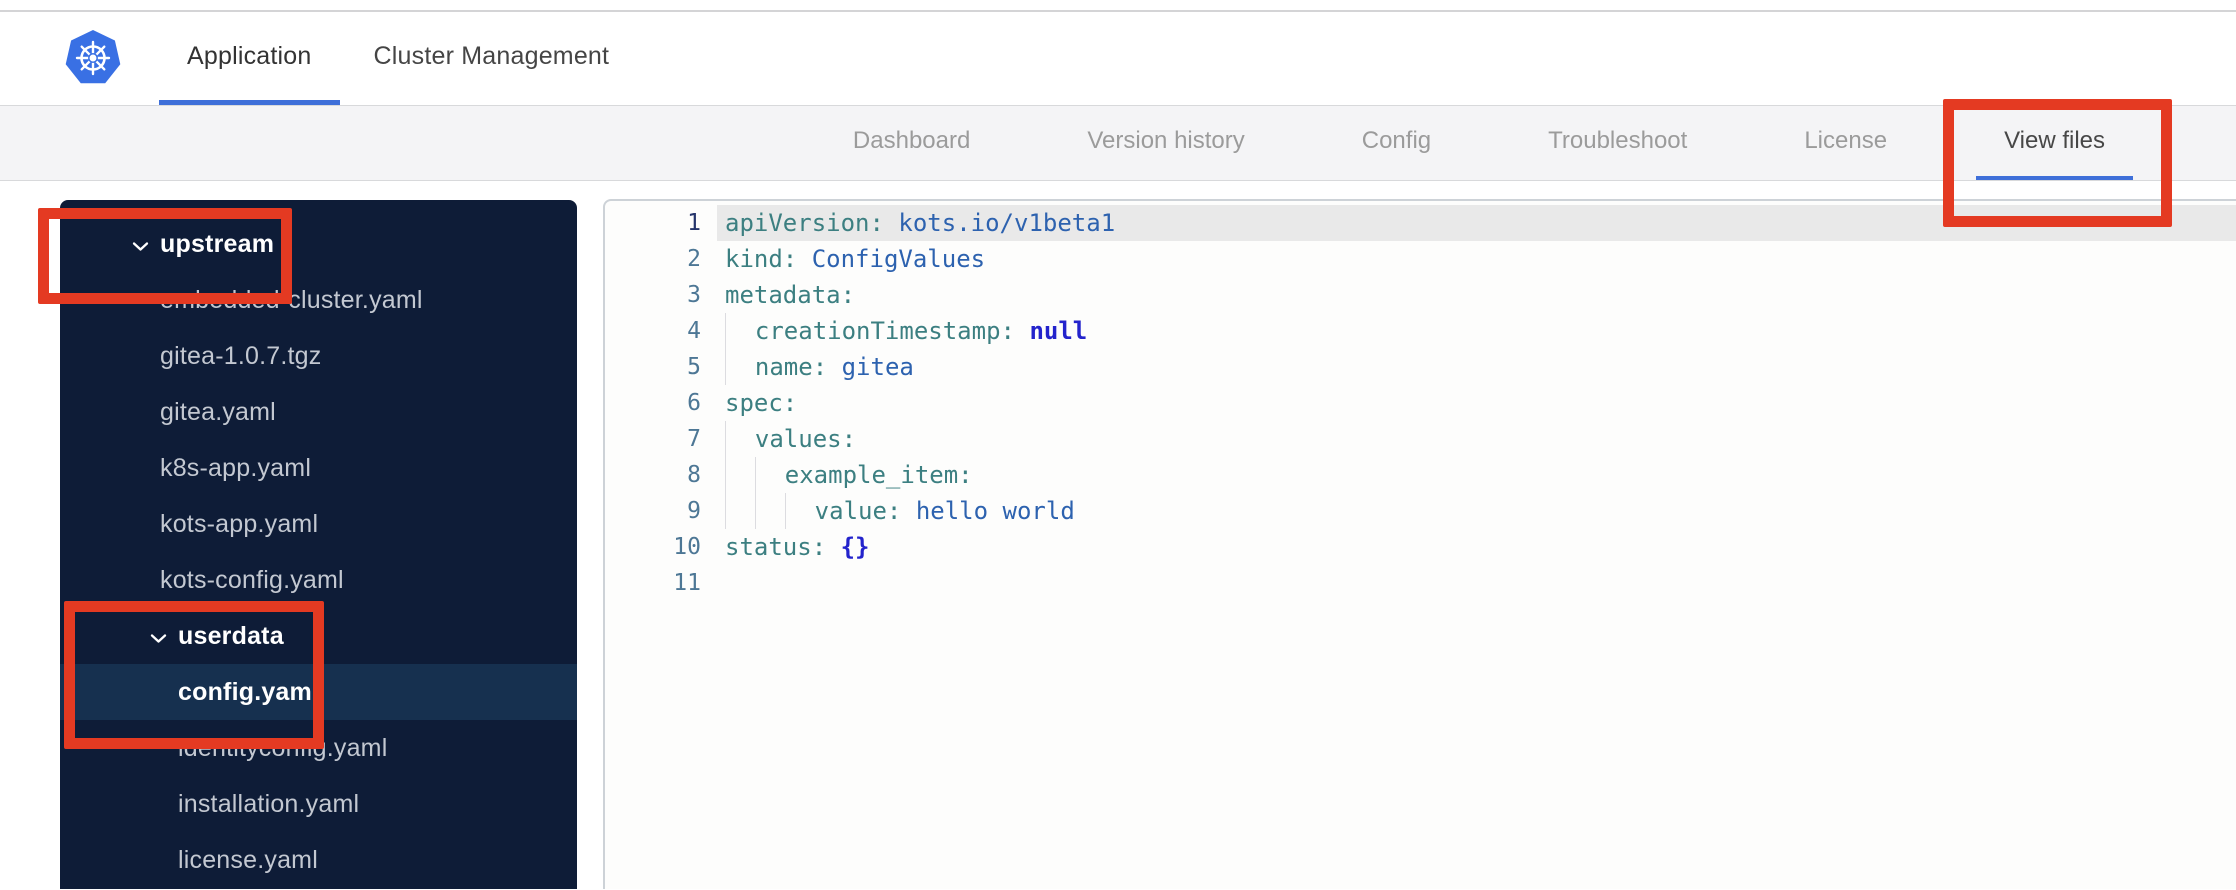 The width and height of the screenshot is (2236, 890). Describe the element at coordinates (231, 635) in the screenshot. I see `folder-label: userdata` at that location.